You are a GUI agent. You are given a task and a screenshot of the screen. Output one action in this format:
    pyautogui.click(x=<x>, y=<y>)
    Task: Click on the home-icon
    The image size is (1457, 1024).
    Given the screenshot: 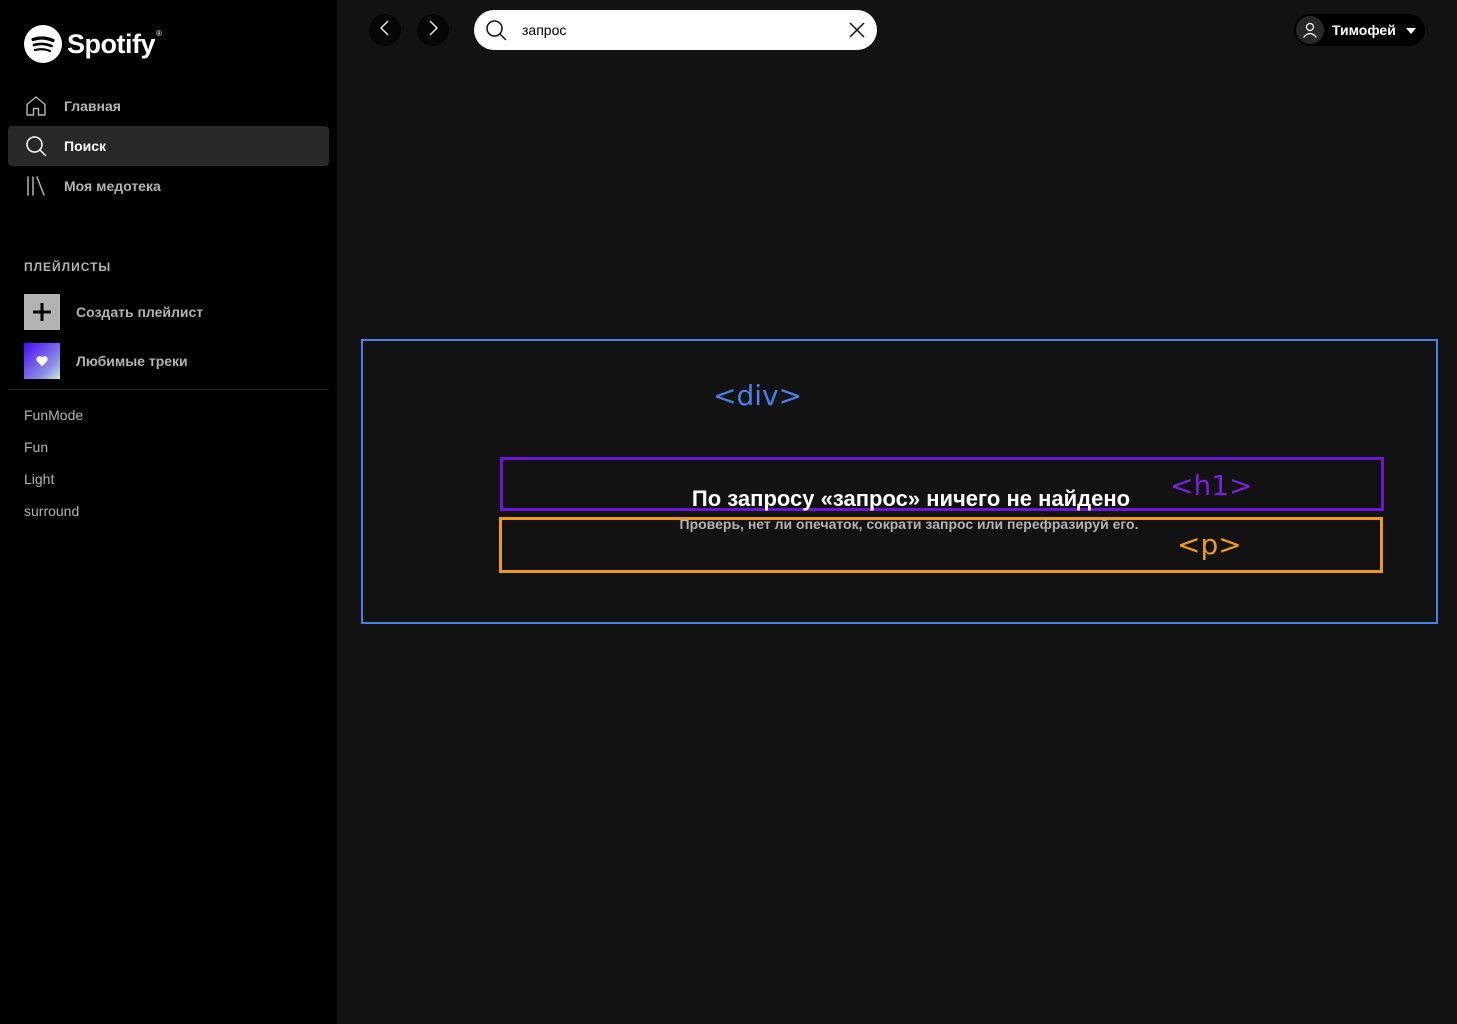 What is the action you would take?
    pyautogui.click(x=36, y=106)
    